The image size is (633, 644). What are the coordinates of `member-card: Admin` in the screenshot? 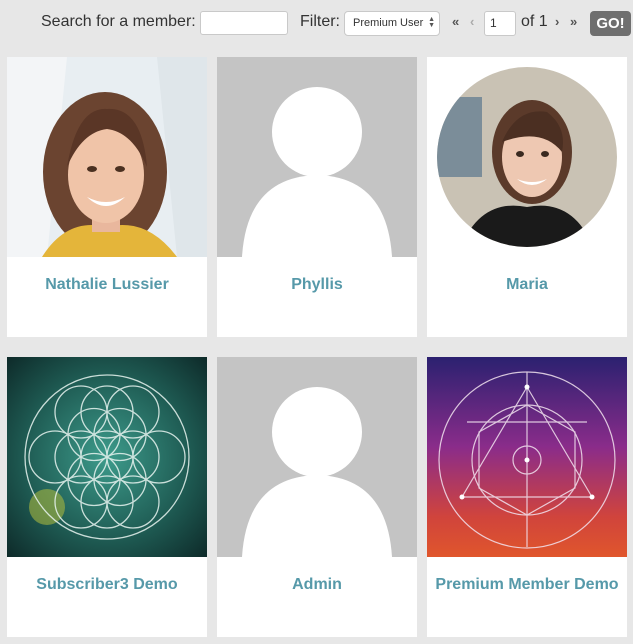 It's located at (317, 497).